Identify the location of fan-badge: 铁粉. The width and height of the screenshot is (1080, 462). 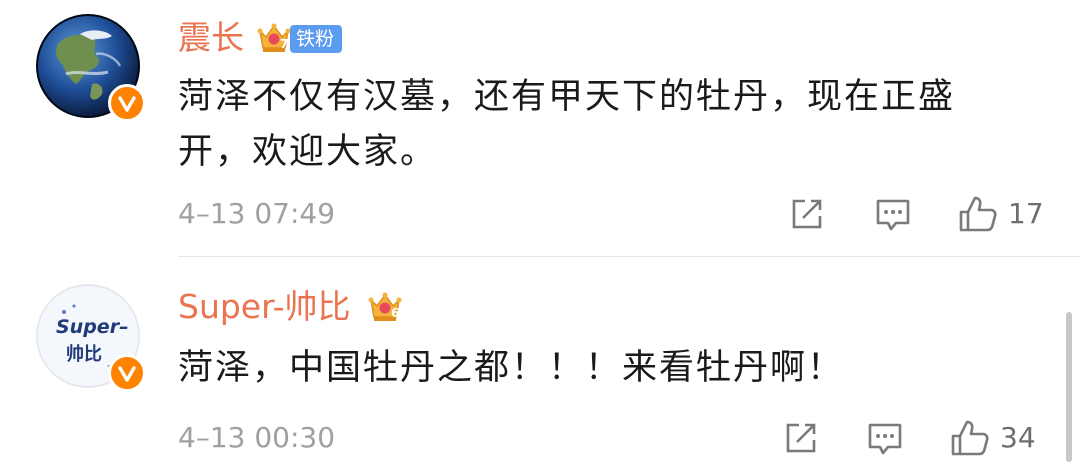
(316, 39).